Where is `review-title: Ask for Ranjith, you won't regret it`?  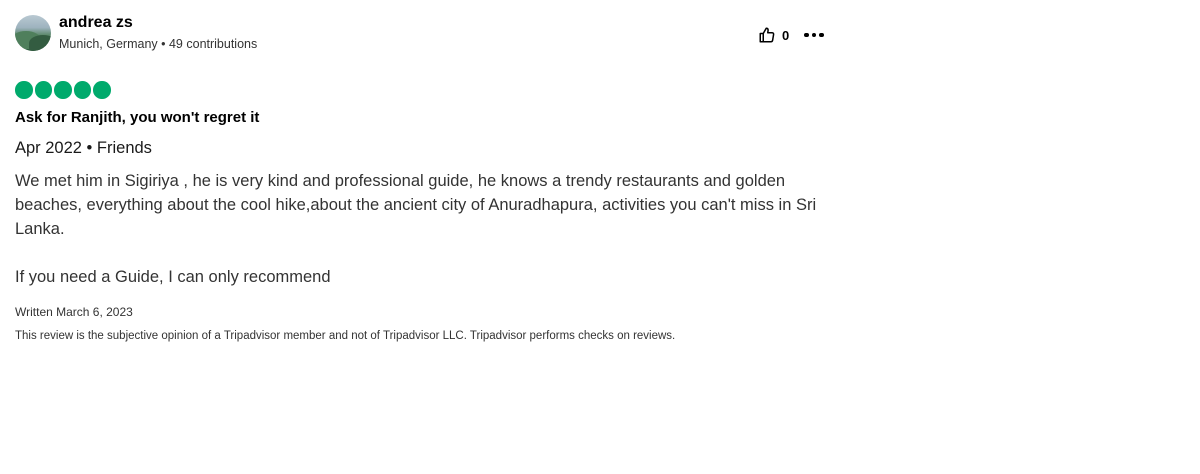
review-title: Ask for Ranjith, you won't regret it is located at coordinates (137, 117).